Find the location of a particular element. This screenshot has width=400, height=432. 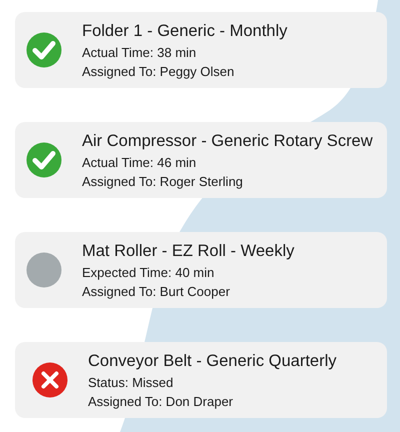

task-detail: Expected Time: 40 min is located at coordinates (149, 273).